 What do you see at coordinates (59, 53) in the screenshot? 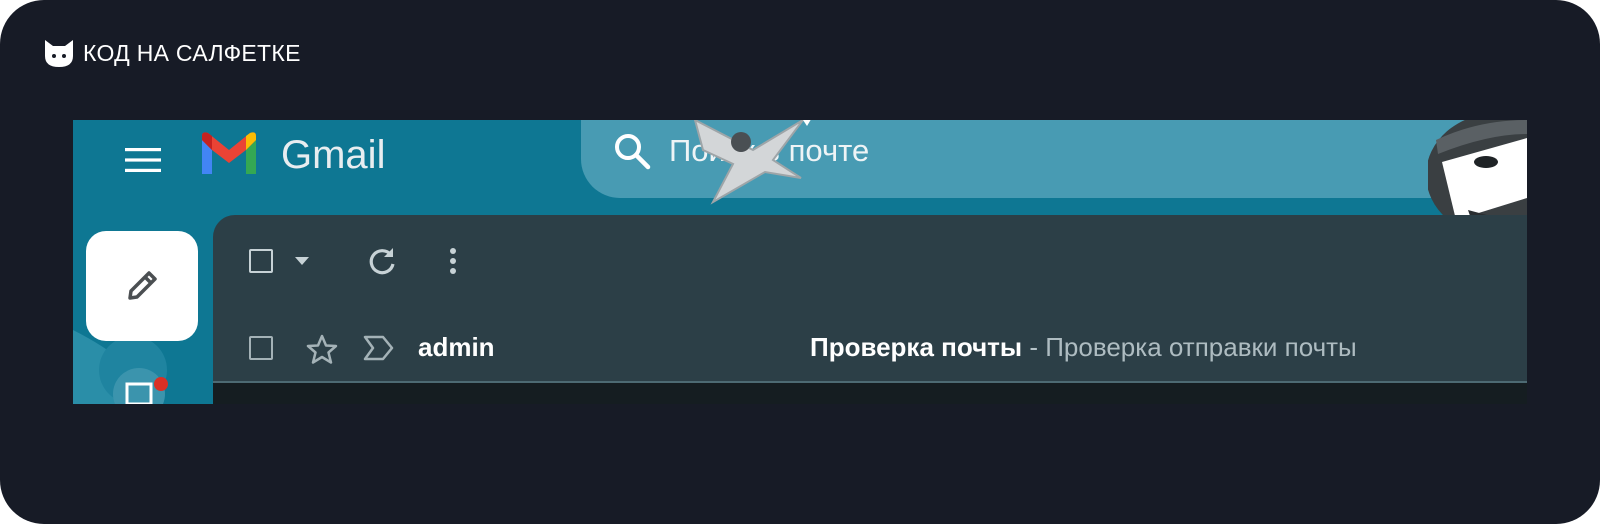
I see `cat-icon` at bounding box center [59, 53].